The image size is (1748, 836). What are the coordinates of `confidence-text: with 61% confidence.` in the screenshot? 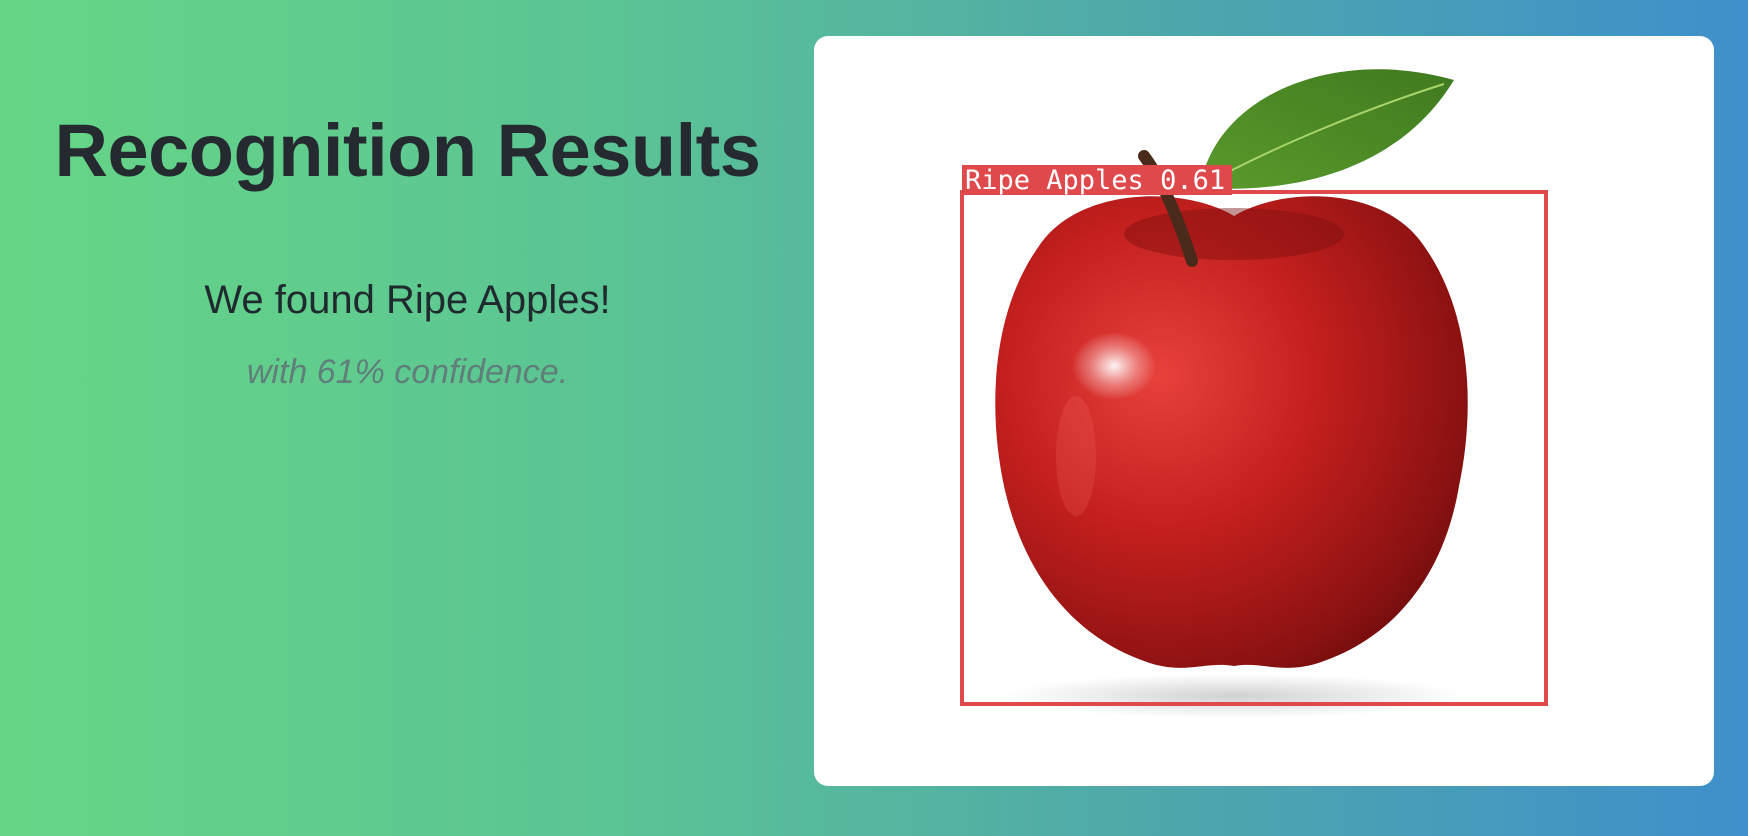 It's located at (407, 372).